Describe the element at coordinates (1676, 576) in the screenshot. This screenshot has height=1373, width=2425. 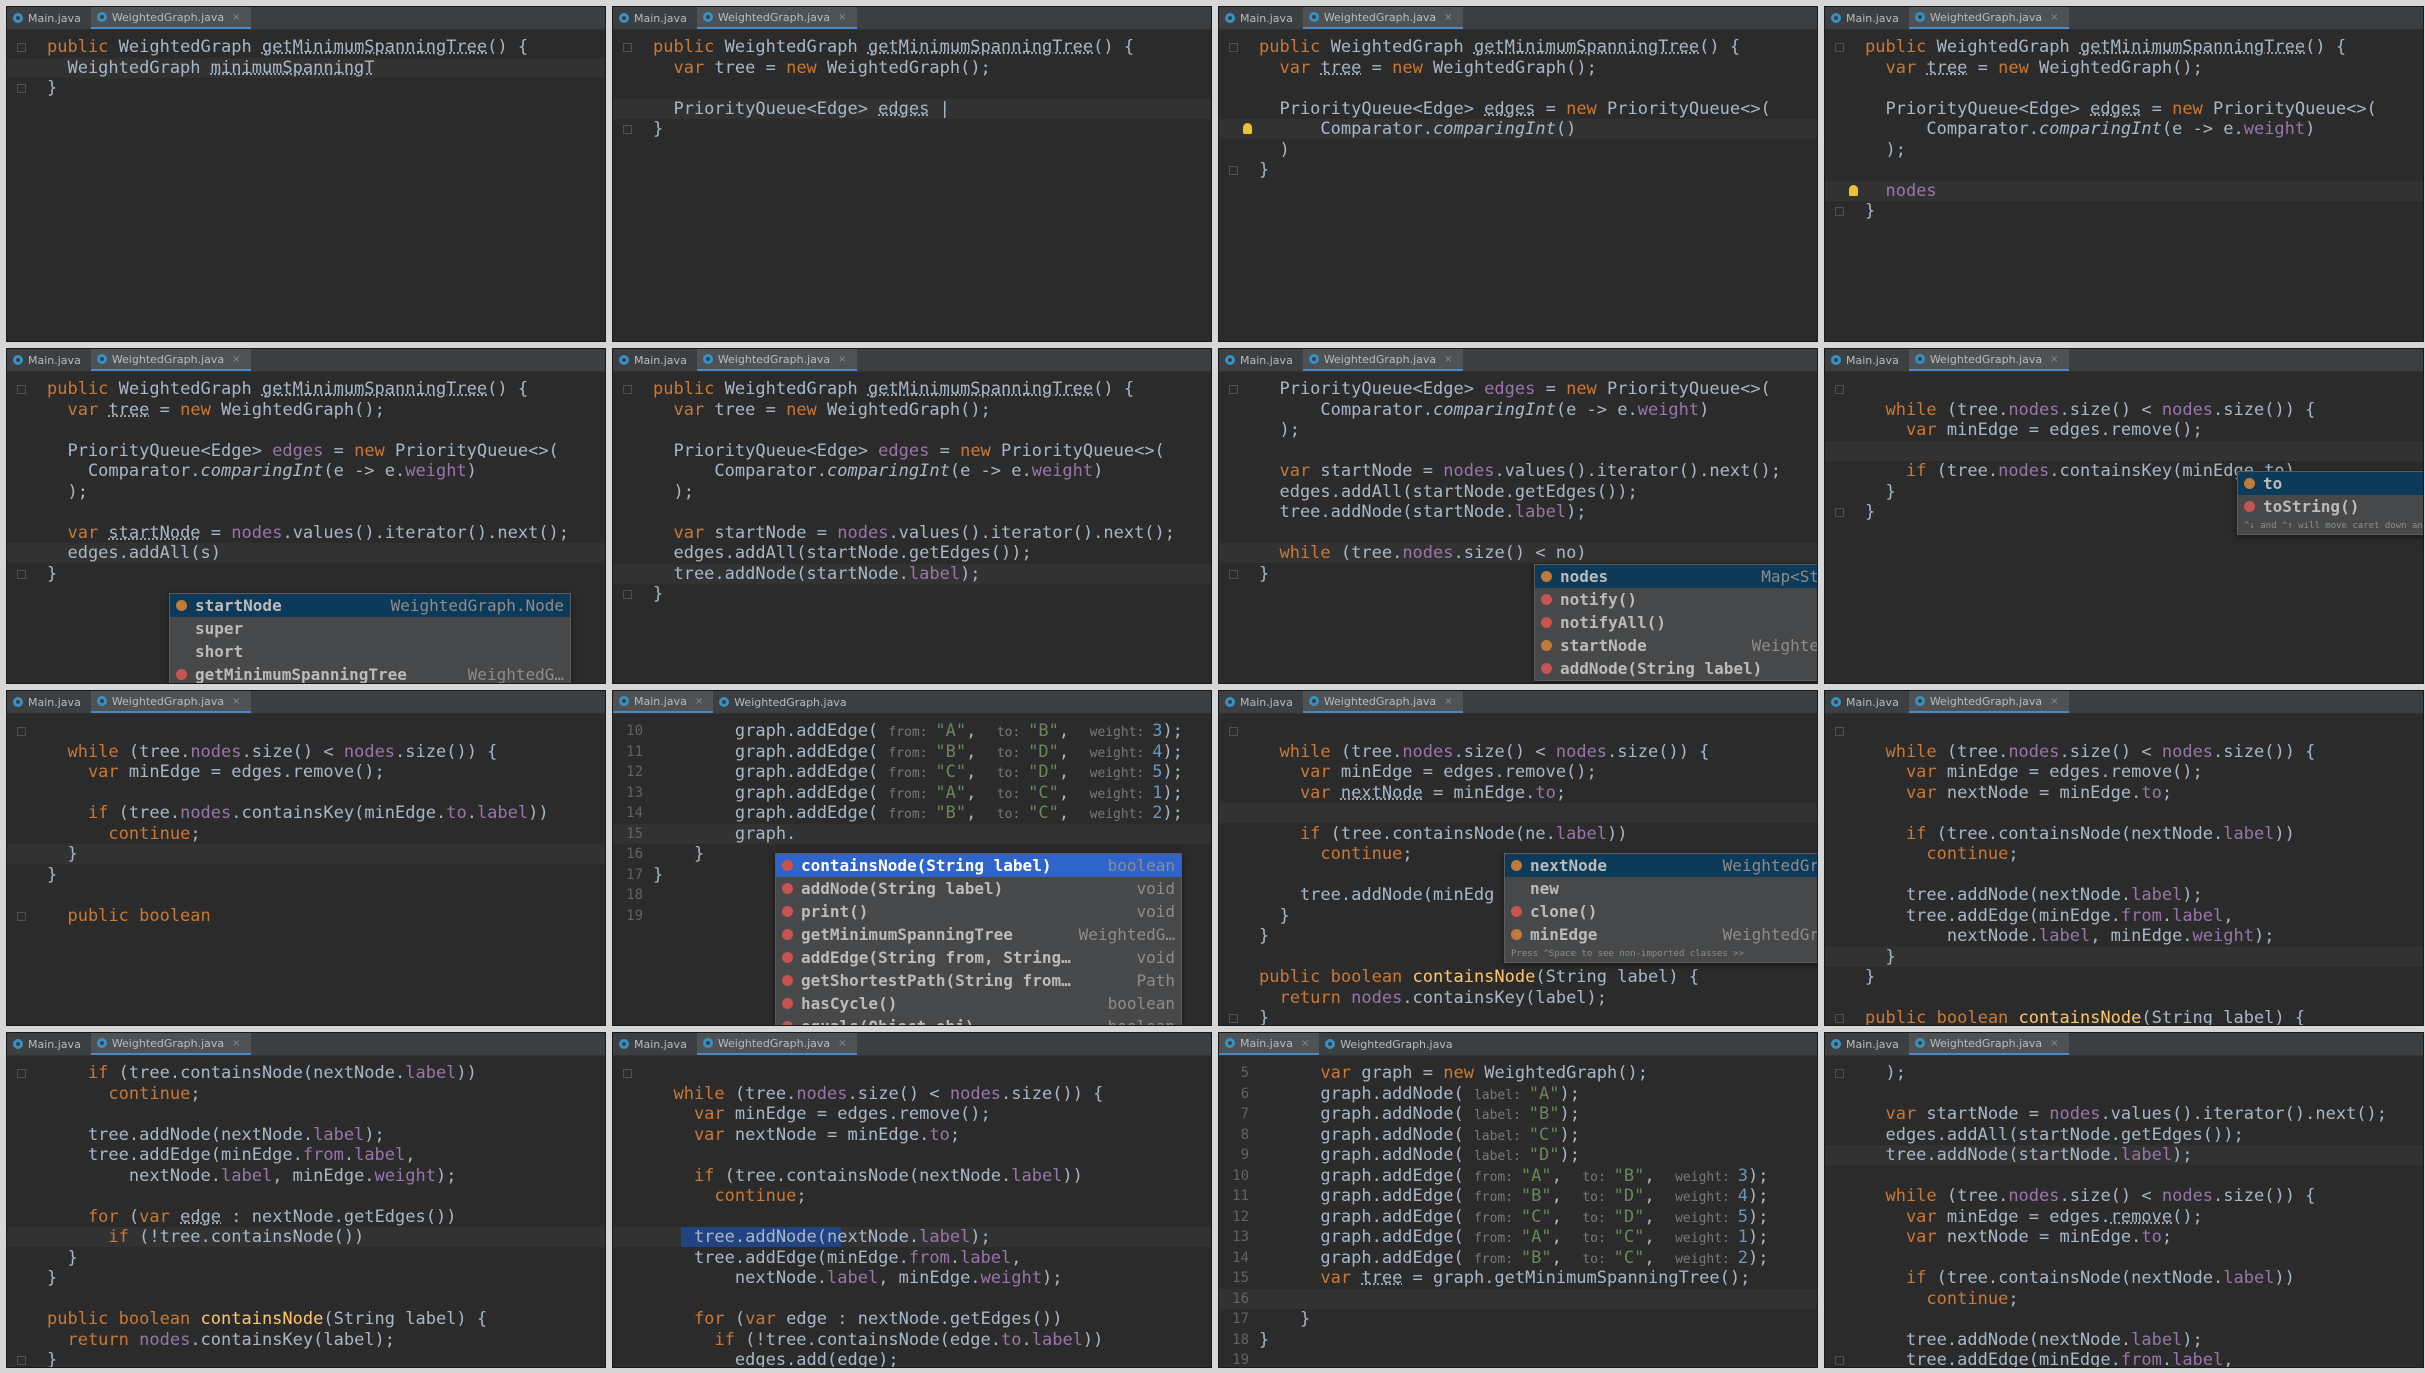
I see `completion-item: nodes Map<St` at that location.